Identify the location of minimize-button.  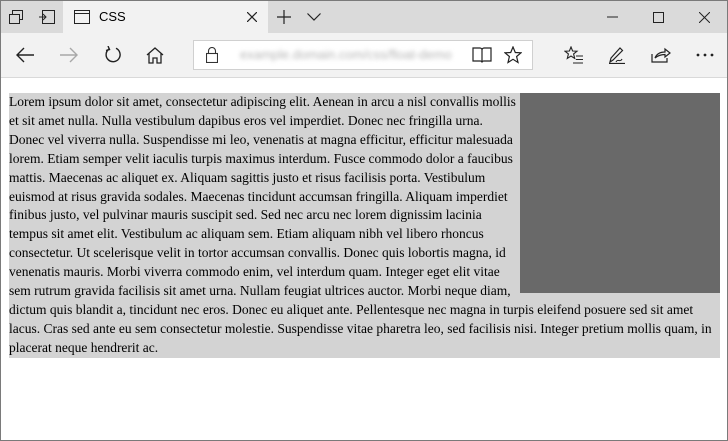
(612, 17).